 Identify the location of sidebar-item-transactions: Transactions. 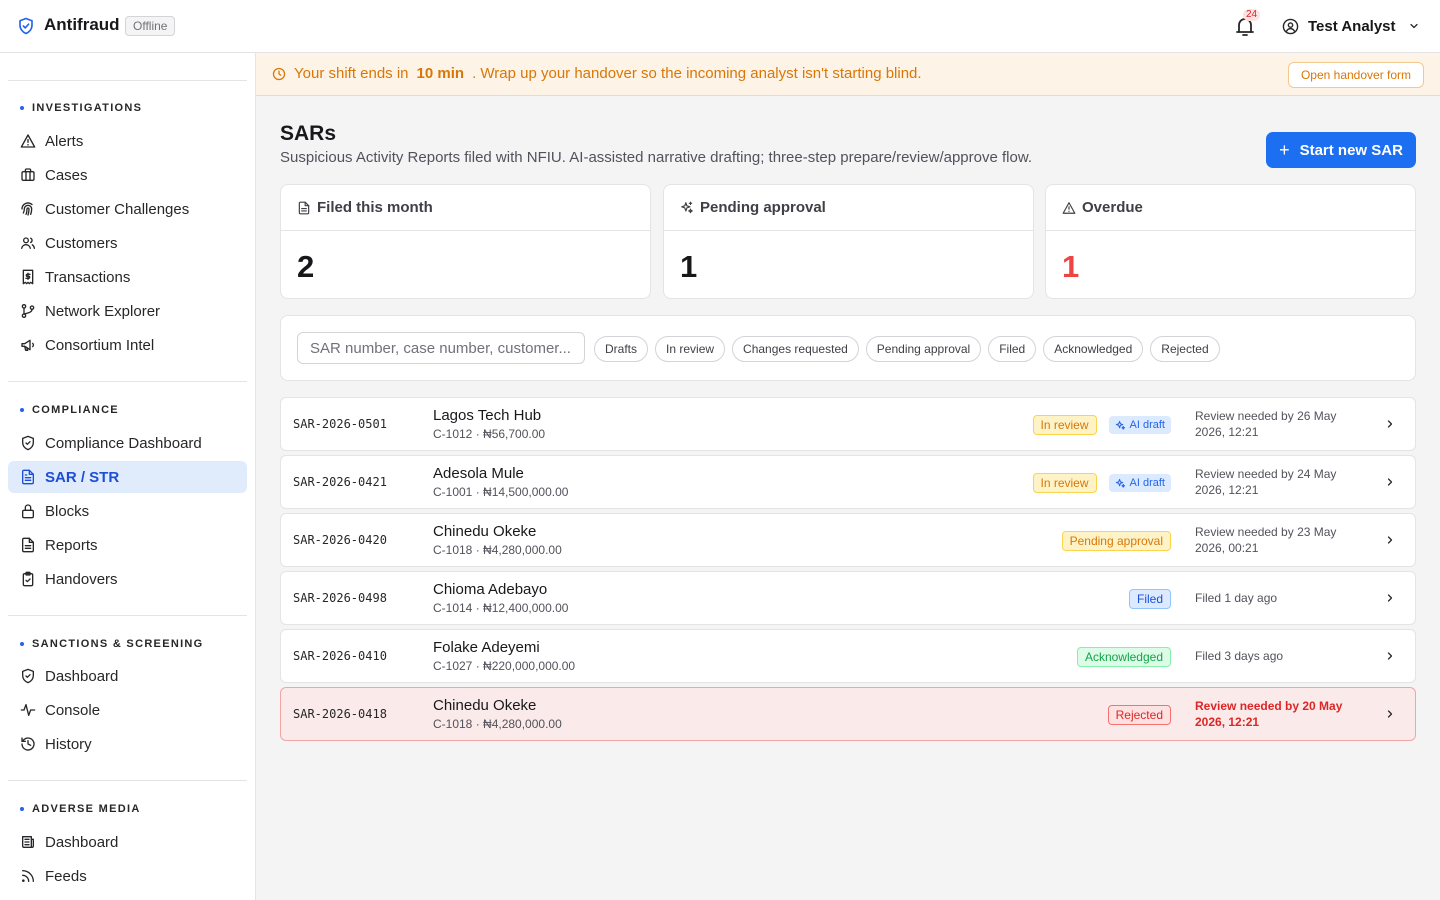
(127, 277).